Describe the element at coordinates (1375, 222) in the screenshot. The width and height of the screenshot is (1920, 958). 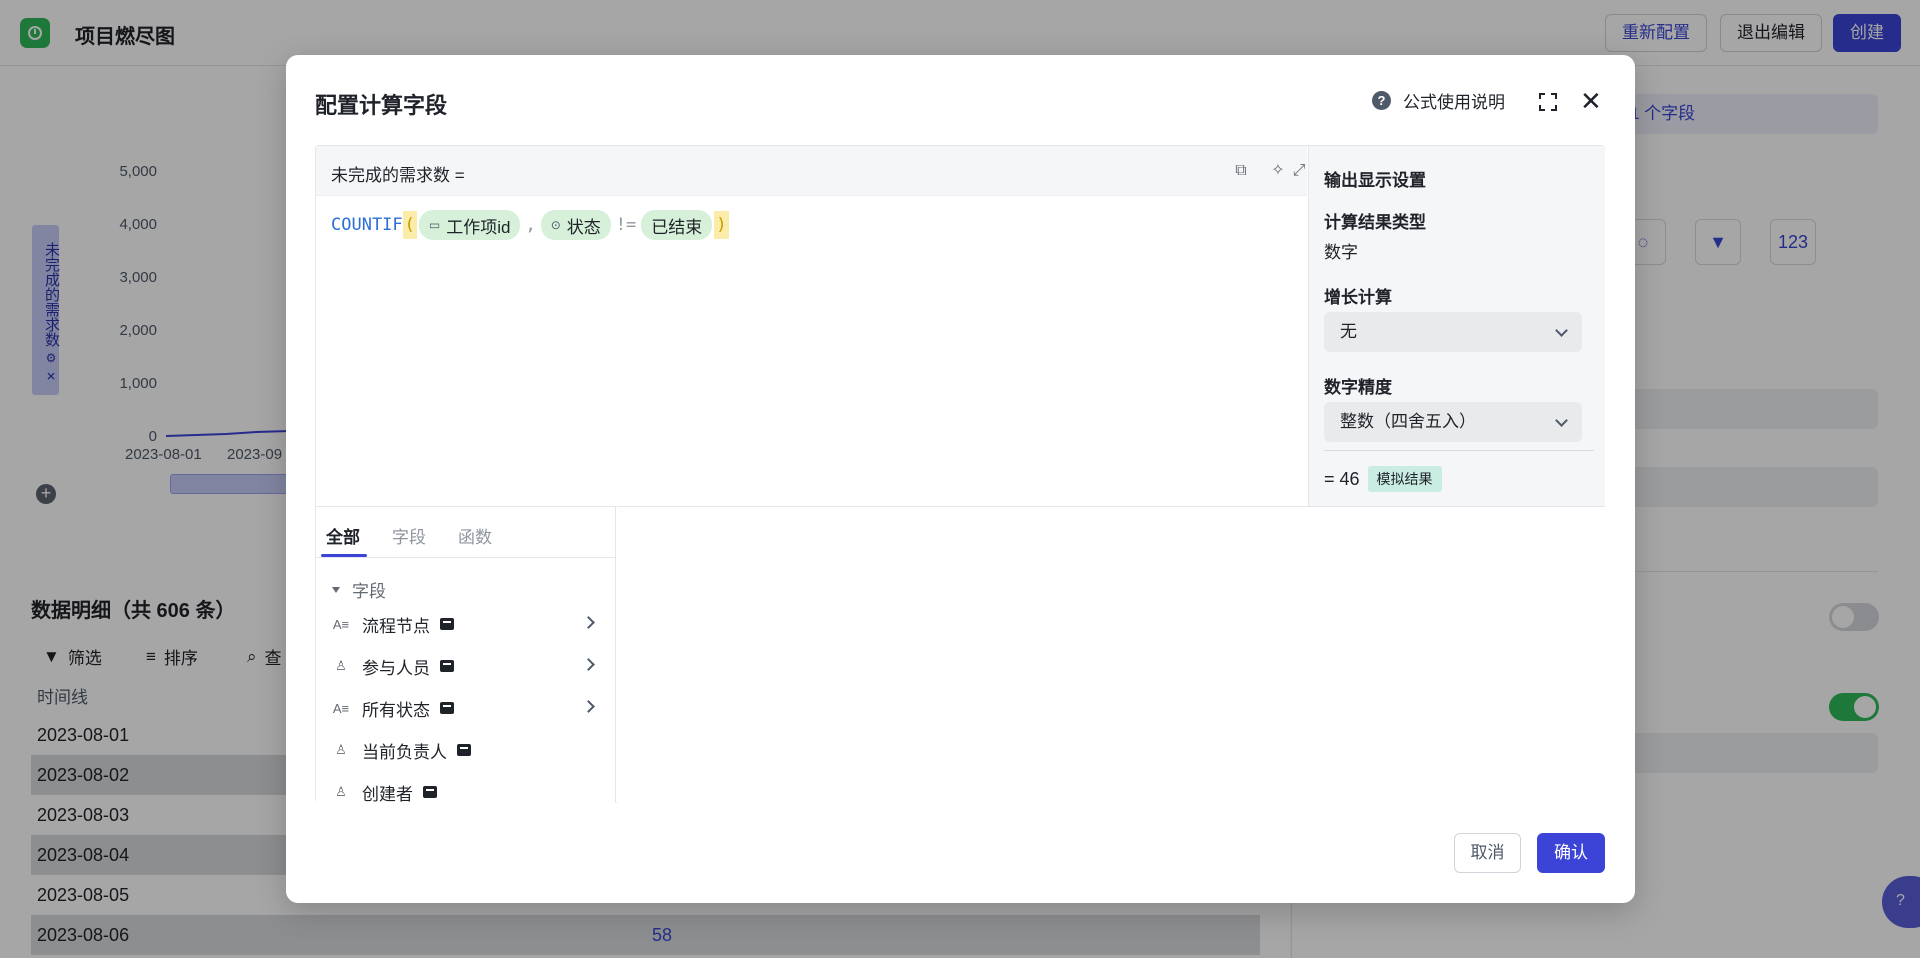
I see `result-type-label: 计算结果类型` at that location.